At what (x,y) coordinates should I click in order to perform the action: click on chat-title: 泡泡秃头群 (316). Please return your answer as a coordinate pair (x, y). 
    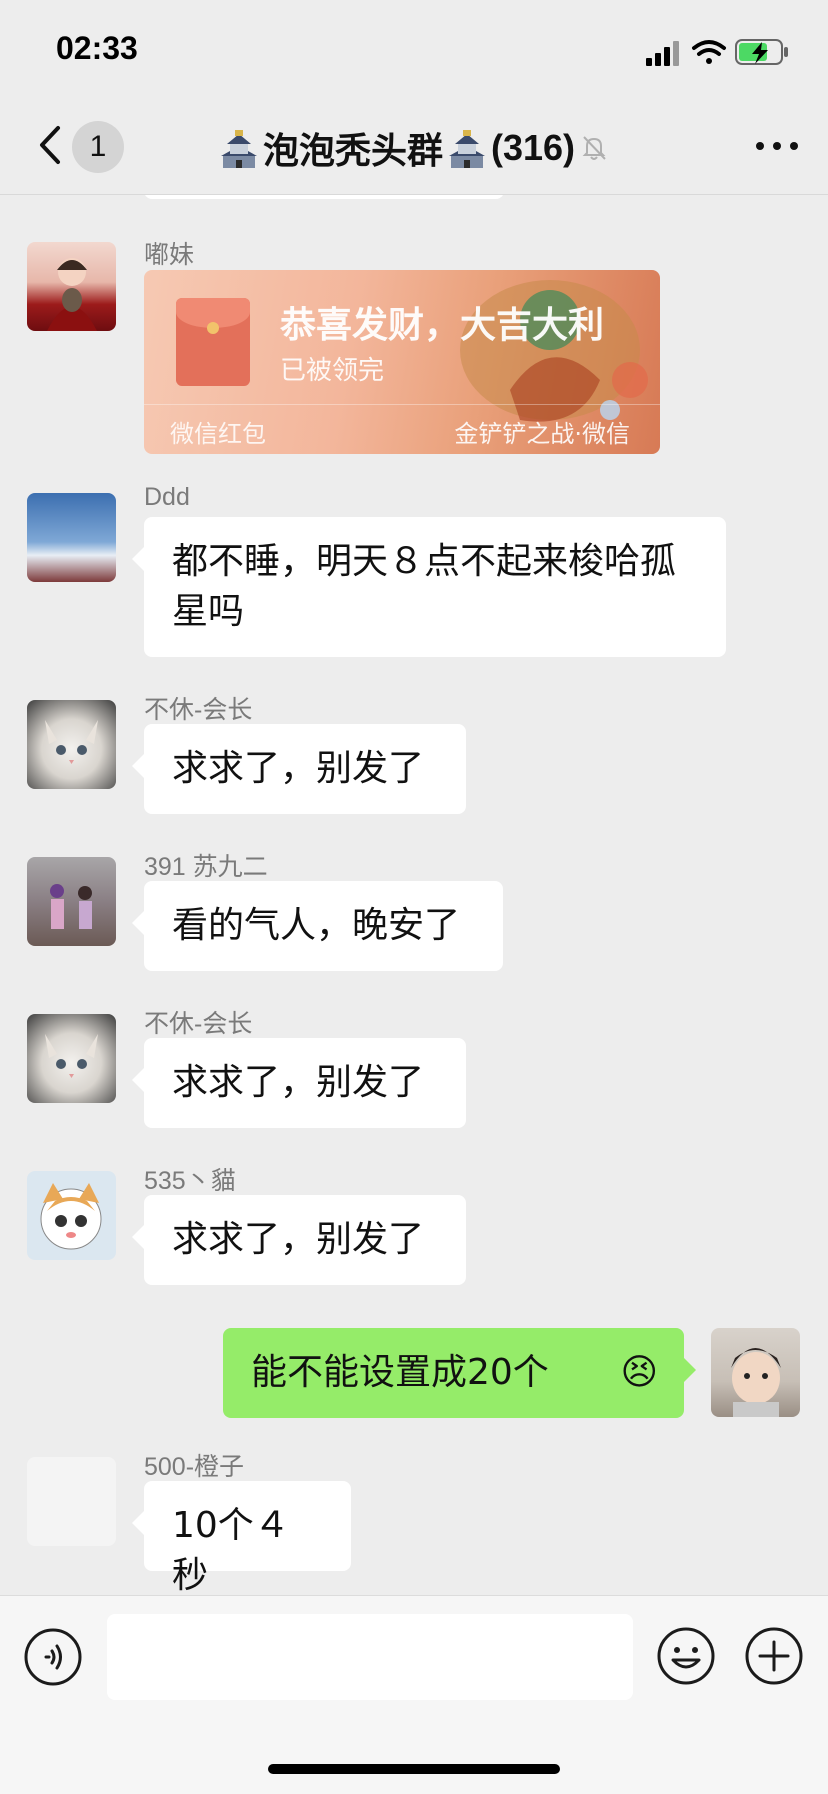
    Looking at the image, I should click on (414, 148).